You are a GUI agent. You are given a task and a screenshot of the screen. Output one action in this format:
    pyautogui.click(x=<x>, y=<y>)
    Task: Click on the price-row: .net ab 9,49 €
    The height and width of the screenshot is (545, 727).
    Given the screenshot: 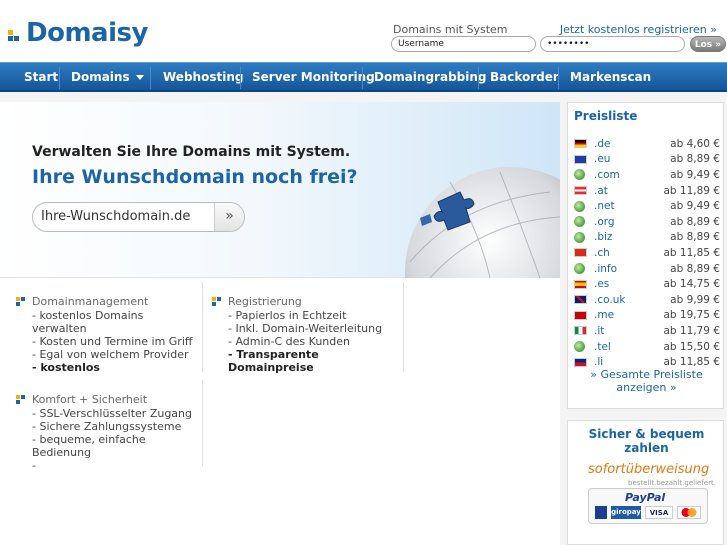 What is the action you would take?
    pyautogui.click(x=647, y=206)
    